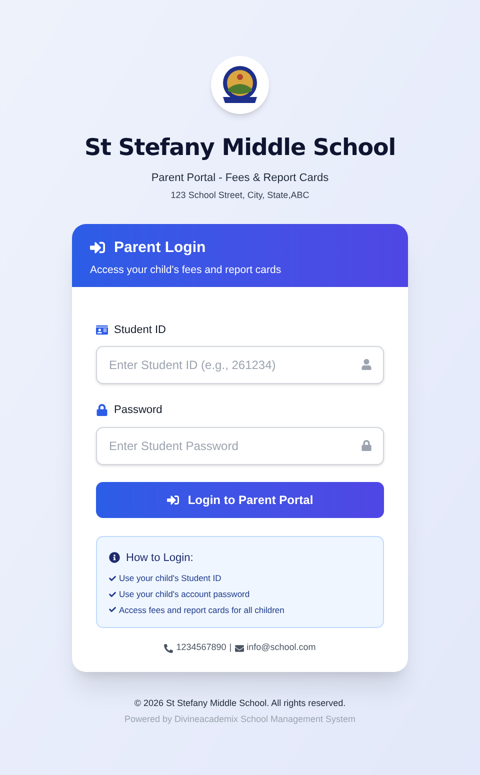  I want to click on login-button: Login to Parent Portal, so click(240, 500).